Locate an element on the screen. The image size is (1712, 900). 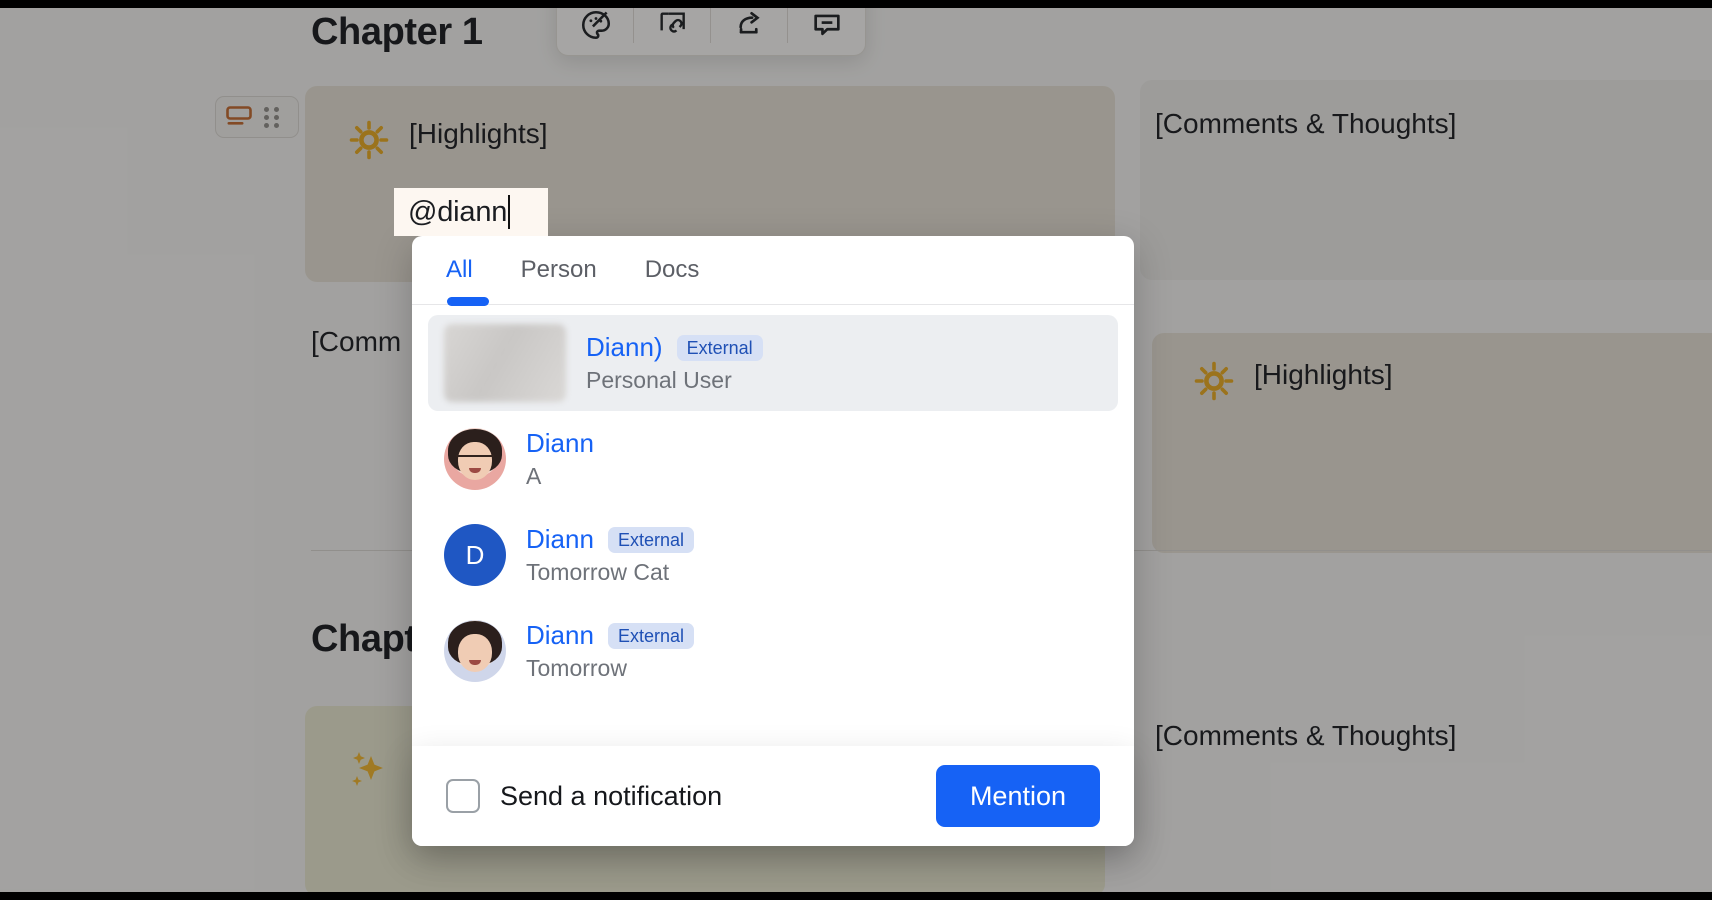
notification-option: Send a notification is located at coordinates (584, 796).